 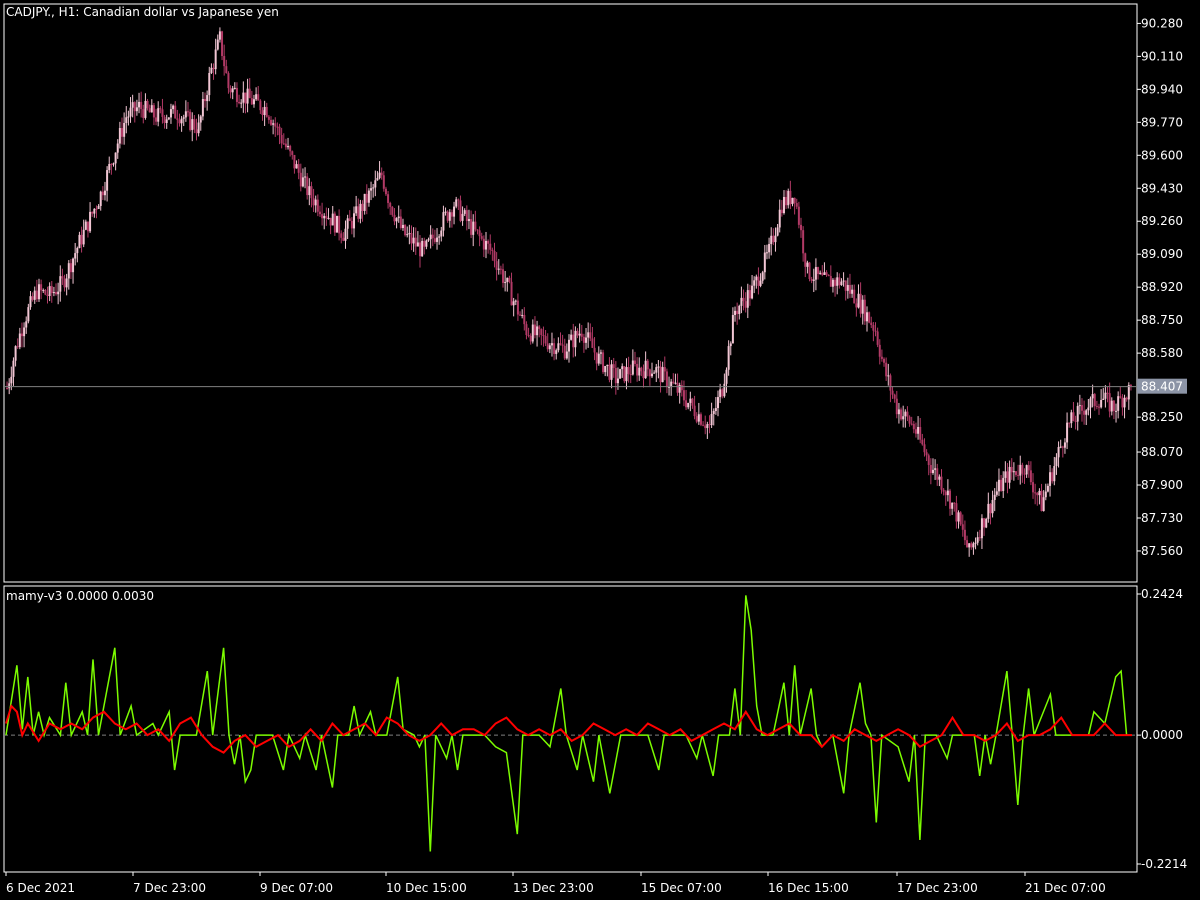 What do you see at coordinates (1065, 888) in the screenshot?
I see `time-tick-label: 21 Dec 07:00` at bounding box center [1065, 888].